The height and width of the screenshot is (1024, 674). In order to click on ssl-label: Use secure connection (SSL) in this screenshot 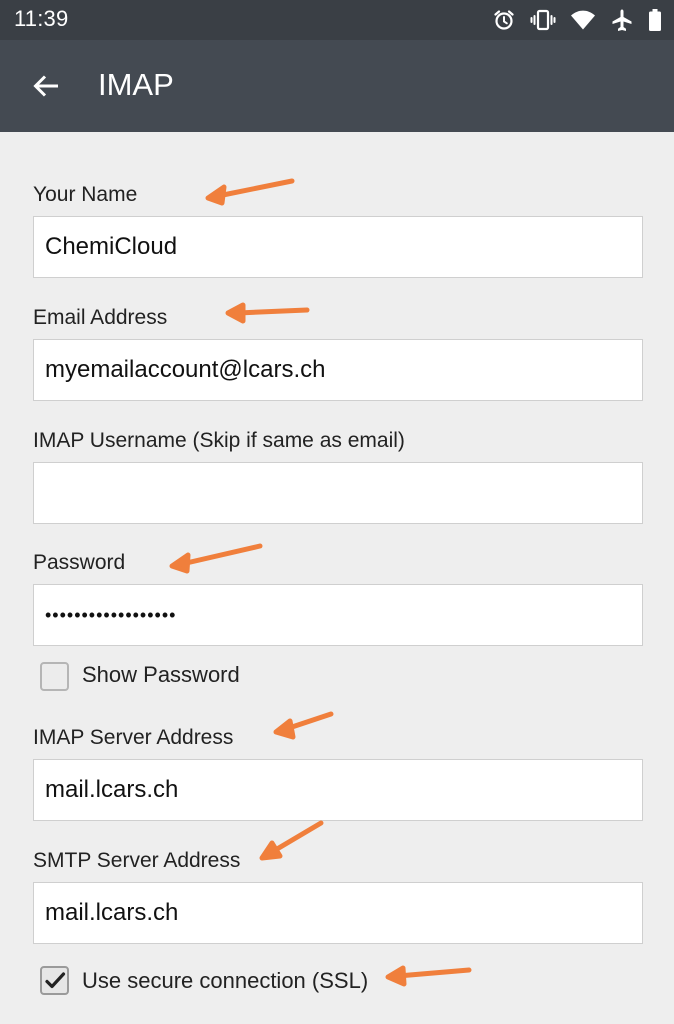, I will do `click(225, 980)`.